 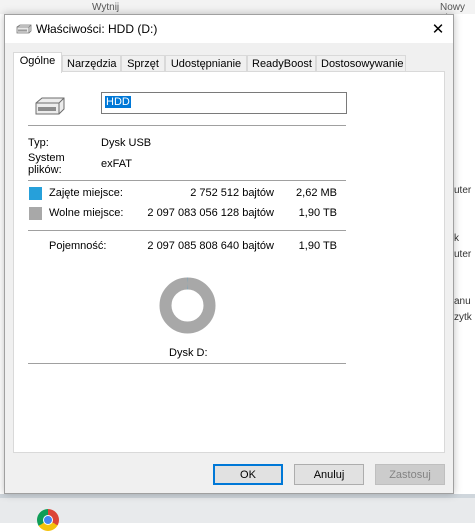 What do you see at coordinates (118, 102) in the screenshot?
I see `volume-name-text: HDD` at bounding box center [118, 102].